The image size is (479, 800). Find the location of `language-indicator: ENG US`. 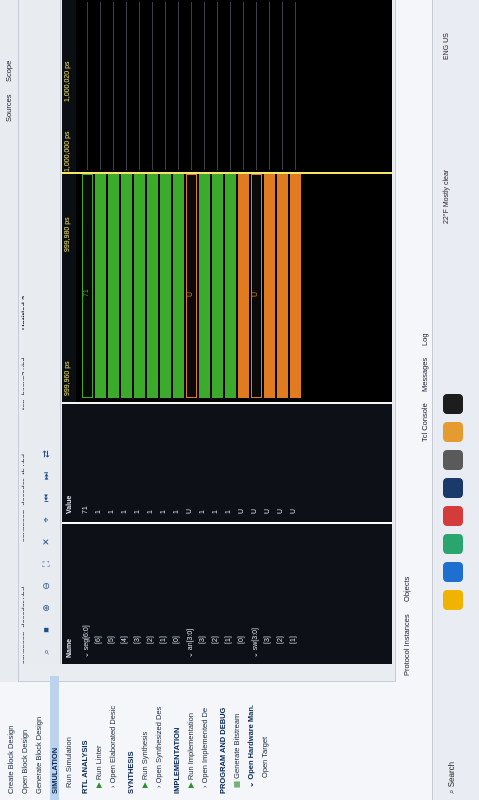

language-indicator: ENG US is located at coordinates (446, 46).